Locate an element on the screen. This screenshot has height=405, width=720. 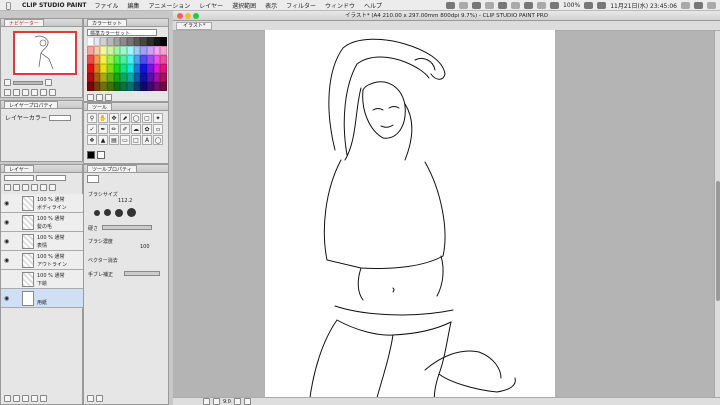
spotlight-icon is located at coordinates (685, 5).